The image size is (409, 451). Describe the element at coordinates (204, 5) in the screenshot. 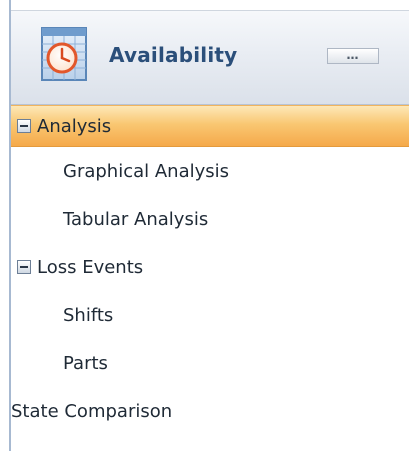

I see `top-edge` at that location.